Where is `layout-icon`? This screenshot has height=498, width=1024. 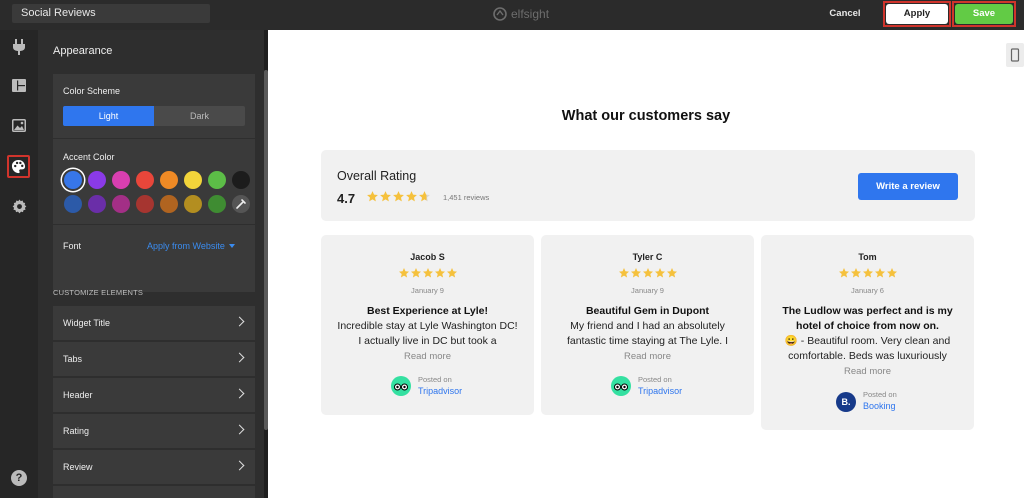
layout-icon is located at coordinates (19, 85).